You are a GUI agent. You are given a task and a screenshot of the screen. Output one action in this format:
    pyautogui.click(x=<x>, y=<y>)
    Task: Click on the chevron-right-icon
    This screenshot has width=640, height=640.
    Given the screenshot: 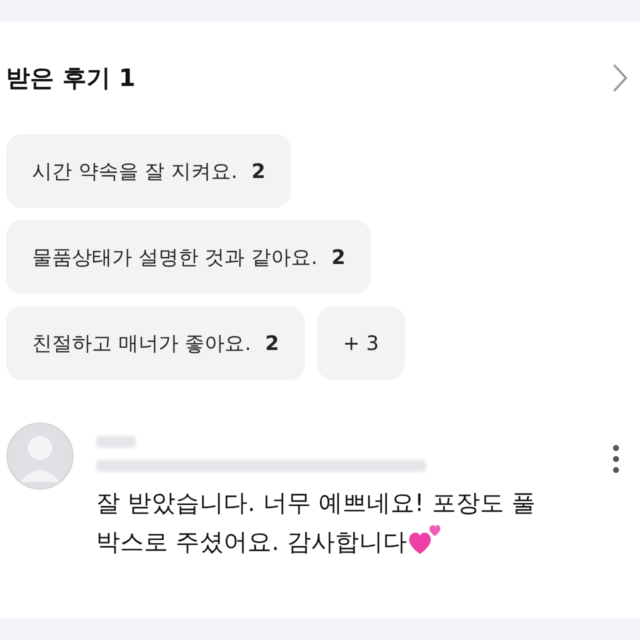 What is the action you would take?
    pyautogui.click(x=620, y=78)
    